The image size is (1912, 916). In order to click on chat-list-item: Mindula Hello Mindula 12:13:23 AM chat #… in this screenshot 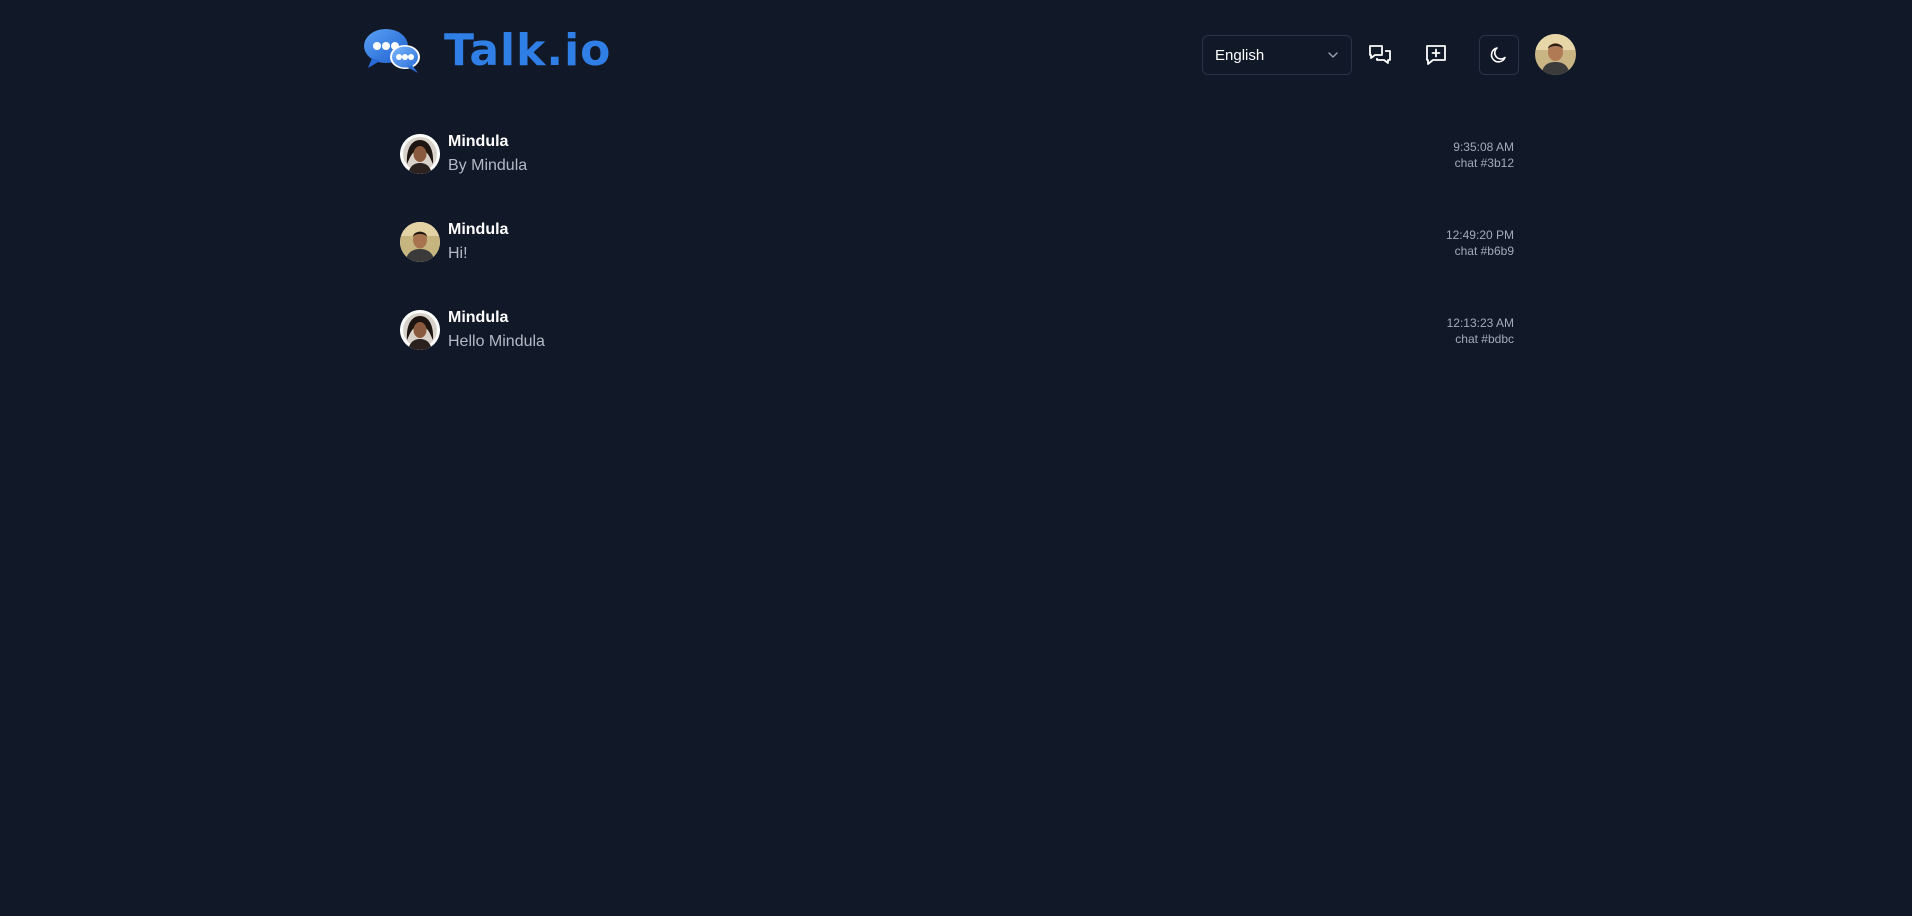, I will do `click(956, 351)`.